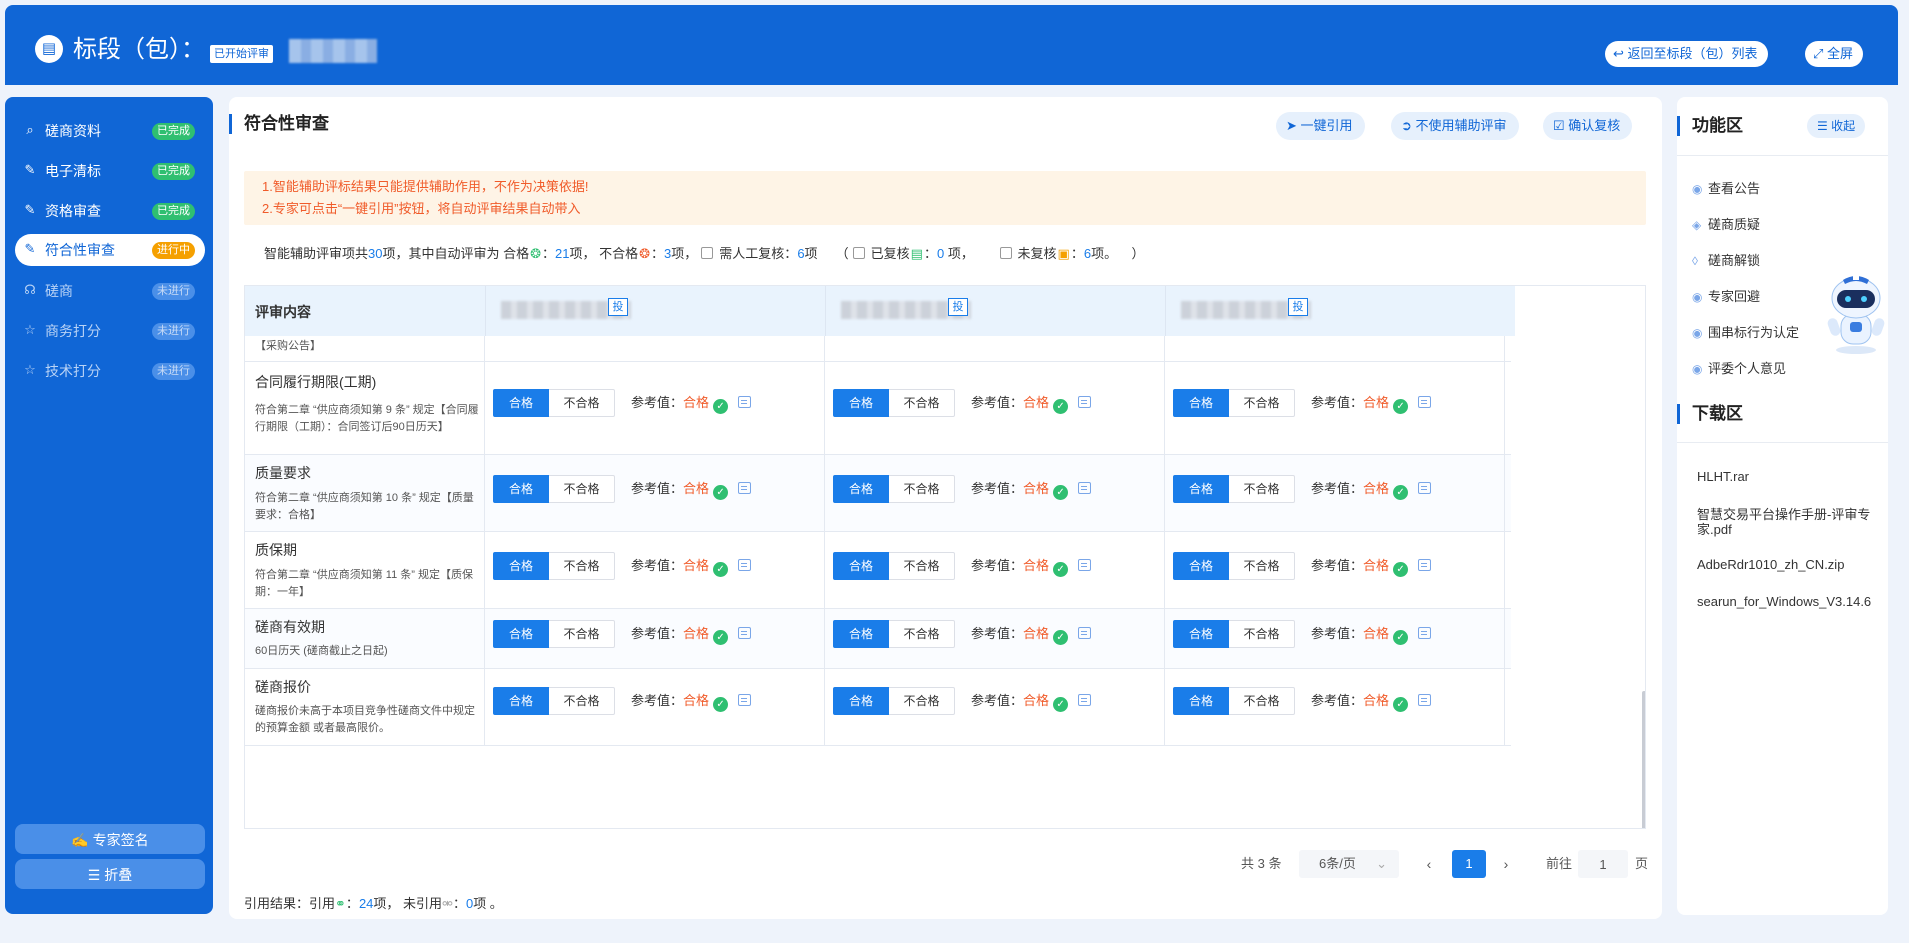 Image resolution: width=1909 pixels, height=943 pixels. I want to click on robot-assistant-icon, so click(1856, 313).